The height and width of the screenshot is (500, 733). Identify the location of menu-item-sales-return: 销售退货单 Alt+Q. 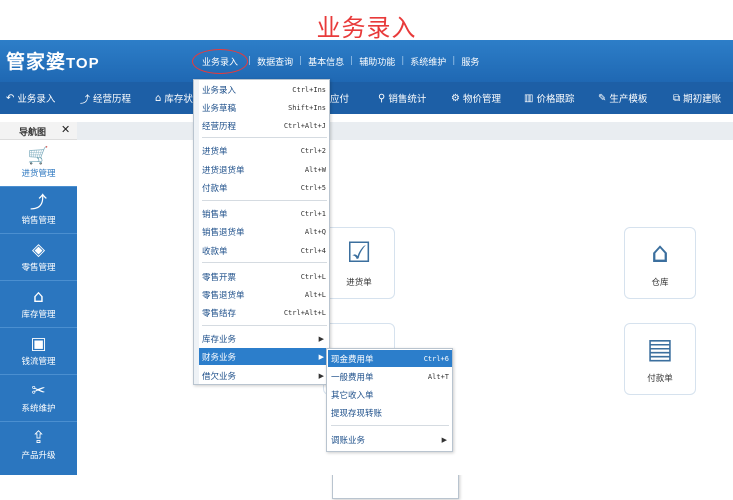
(264, 231).